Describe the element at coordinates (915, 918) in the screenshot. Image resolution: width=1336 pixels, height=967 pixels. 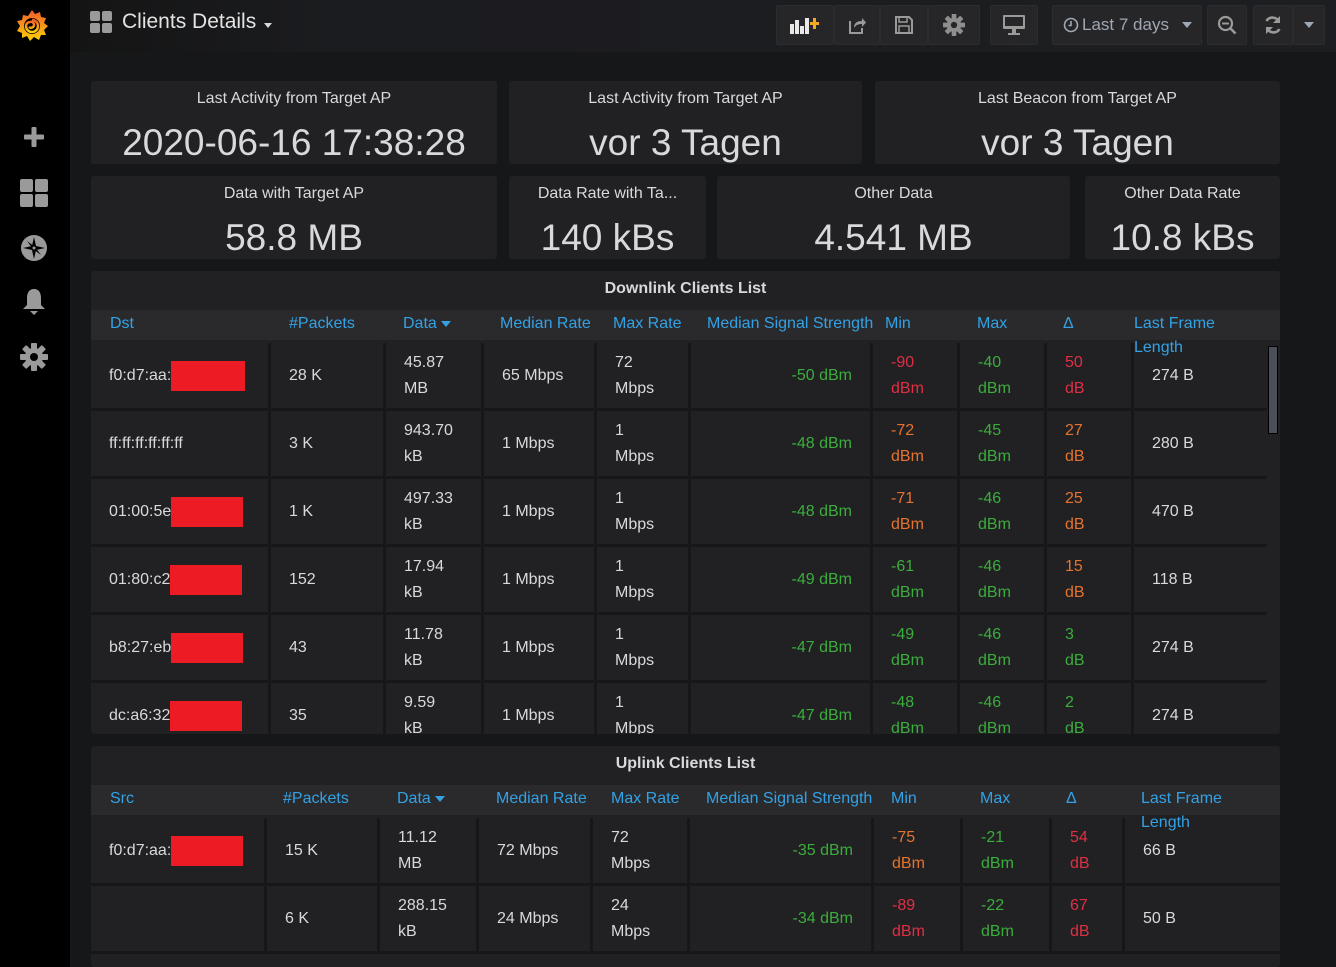
I see `cell-min: -89 dBm` at that location.